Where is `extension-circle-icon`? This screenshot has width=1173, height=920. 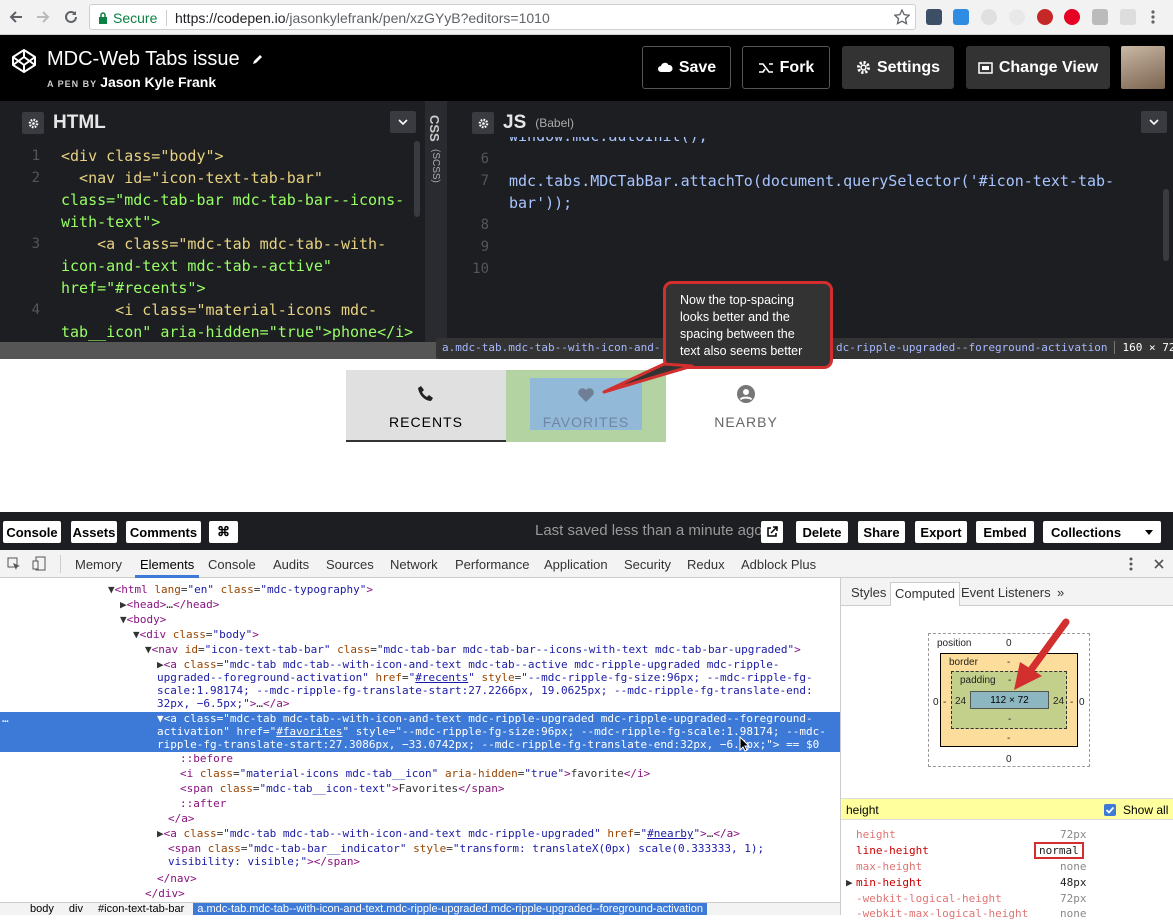 extension-circle-icon is located at coordinates (1017, 17).